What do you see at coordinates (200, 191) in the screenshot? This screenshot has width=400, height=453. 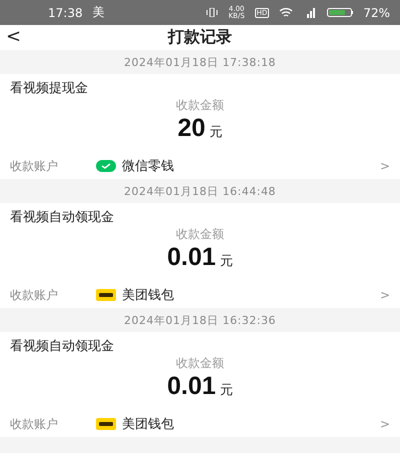 I see `record-date: 2024年01月18日 16:44:48` at bounding box center [200, 191].